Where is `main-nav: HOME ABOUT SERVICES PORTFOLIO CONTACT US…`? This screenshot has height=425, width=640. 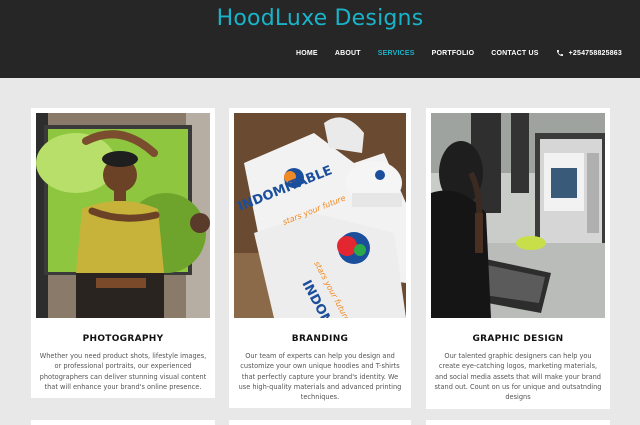
main-nav: HOME ABOUT SERVICES PORTFOLIO CONTACT US… is located at coordinates (459, 53).